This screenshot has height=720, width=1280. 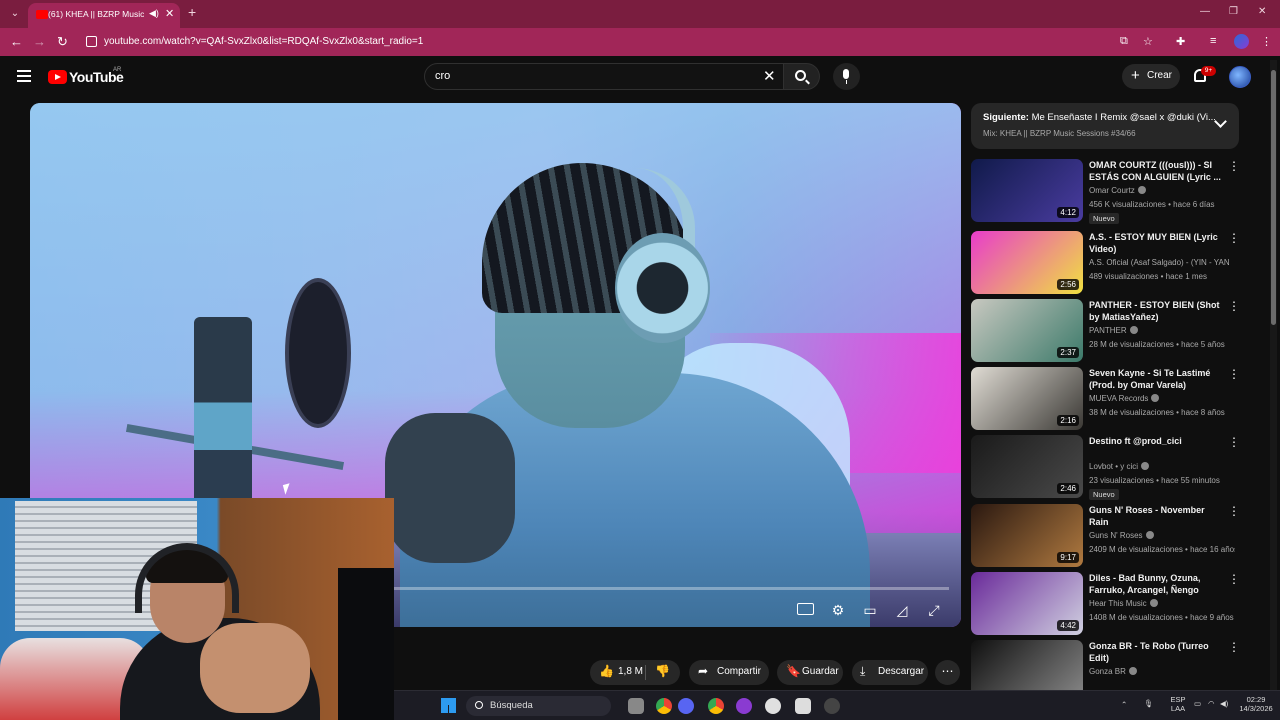 What do you see at coordinates (24, 76) in the screenshot?
I see `menu-icon` at bounding box center [24, 76].